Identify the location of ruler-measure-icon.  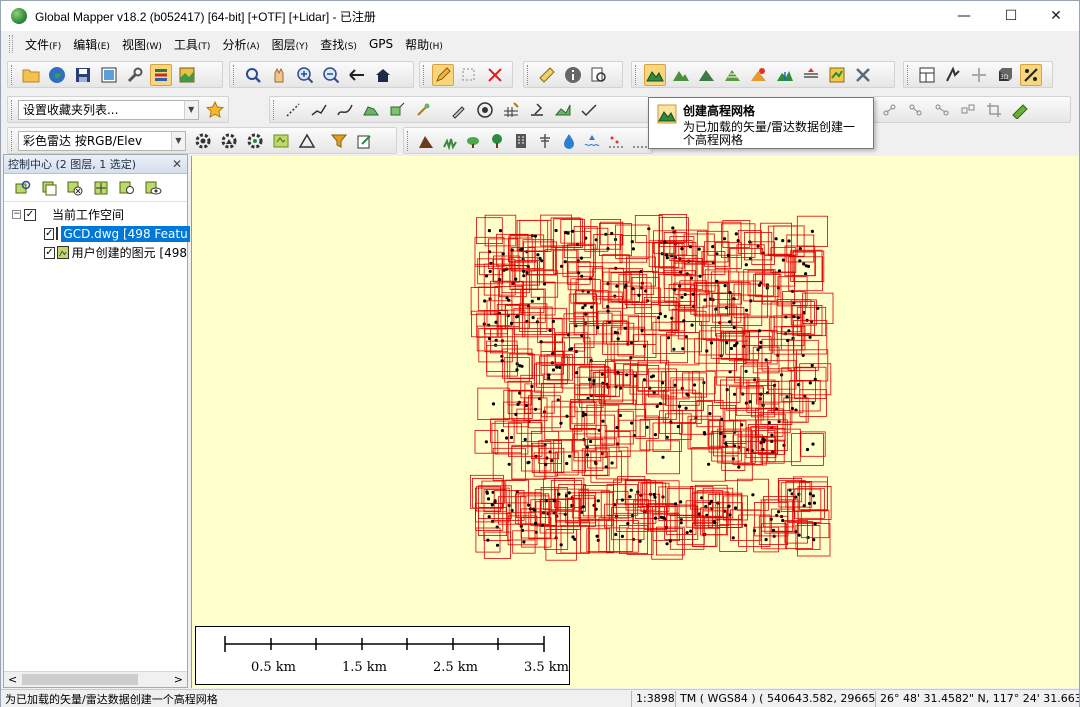
(1020, 110).